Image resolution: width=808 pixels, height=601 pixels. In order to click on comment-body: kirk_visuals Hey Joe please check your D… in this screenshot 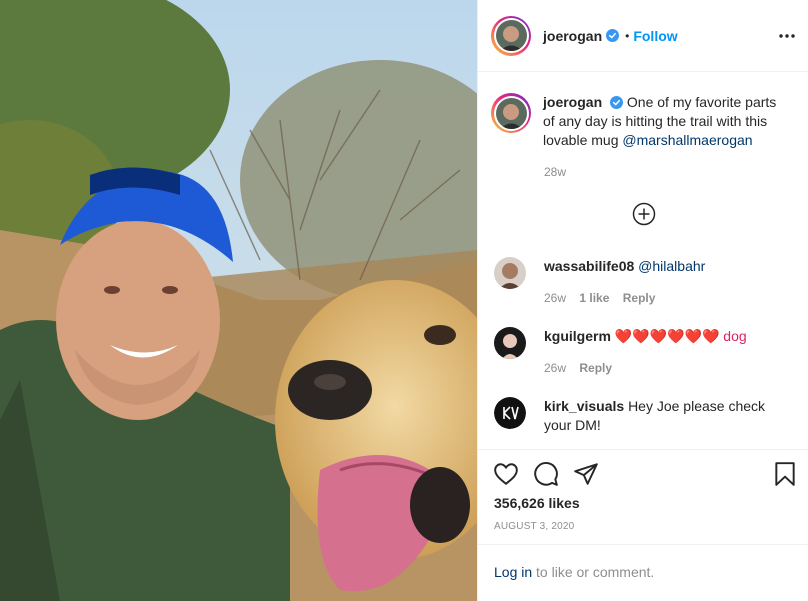, I will do `click(666, 416)`.